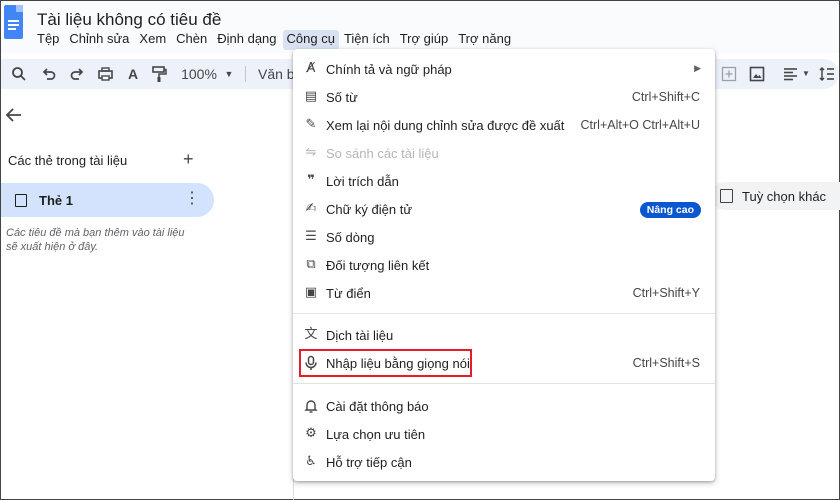 This screenshot has width=840, height=500. What do you see at coordinates (101, 40) in the screenshot?
I see `menu-edit: Chỉnh sửa` at bounding box center [101, 40].